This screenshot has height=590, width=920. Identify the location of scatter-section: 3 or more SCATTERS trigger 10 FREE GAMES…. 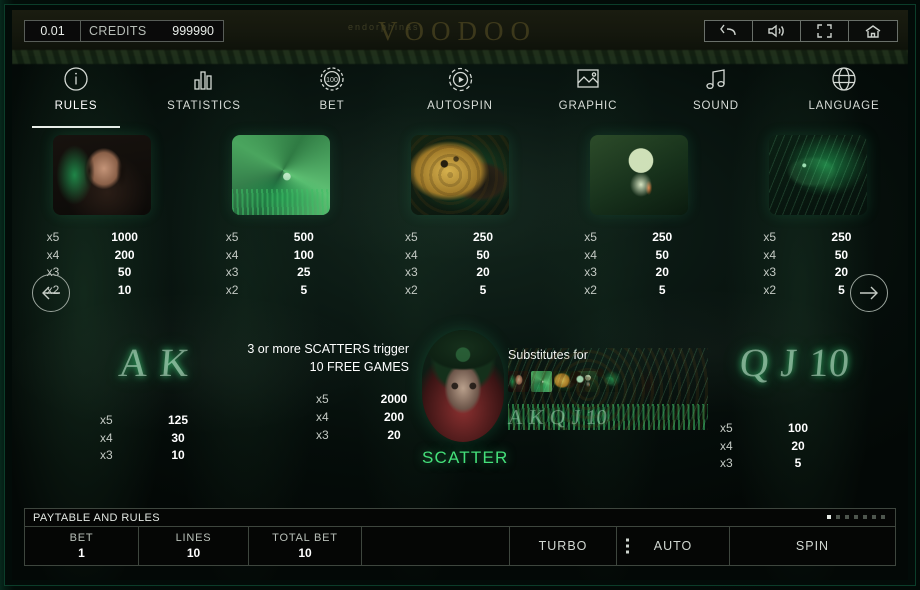
(379, 398).